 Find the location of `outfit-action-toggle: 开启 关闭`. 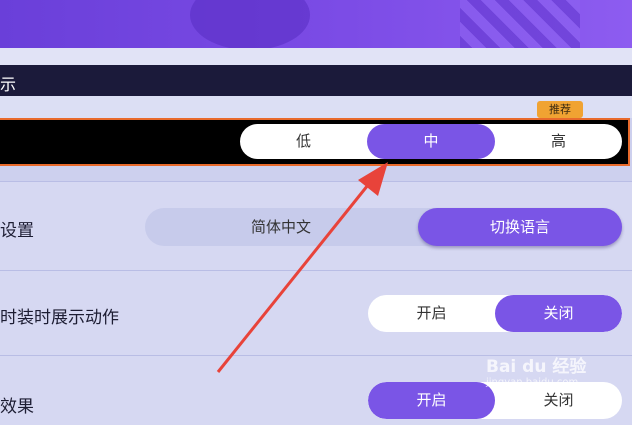

outfit-action-toggle: 开启 关闭 is located at coordinates (495, 313).